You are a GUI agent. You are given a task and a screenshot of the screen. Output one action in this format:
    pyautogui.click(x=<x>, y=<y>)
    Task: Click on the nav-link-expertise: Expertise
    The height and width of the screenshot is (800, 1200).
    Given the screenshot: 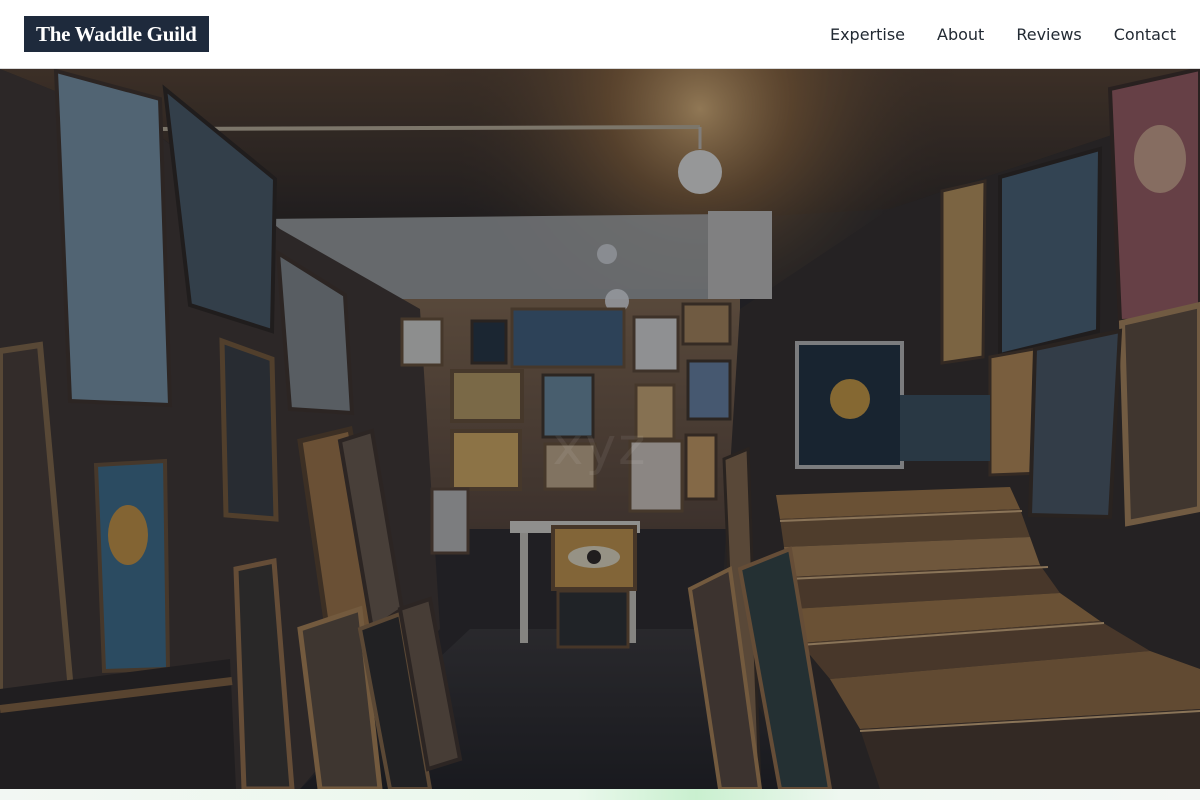 What is the action you would take?
    pyautogui.click(x=867, y=34)
    